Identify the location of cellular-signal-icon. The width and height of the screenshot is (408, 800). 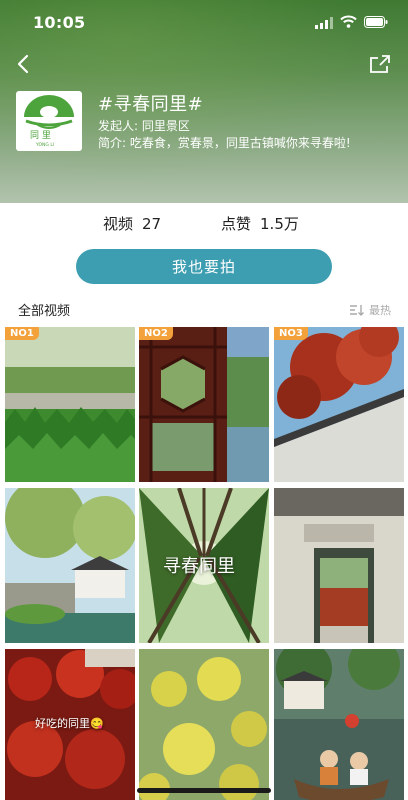
(324, 23).